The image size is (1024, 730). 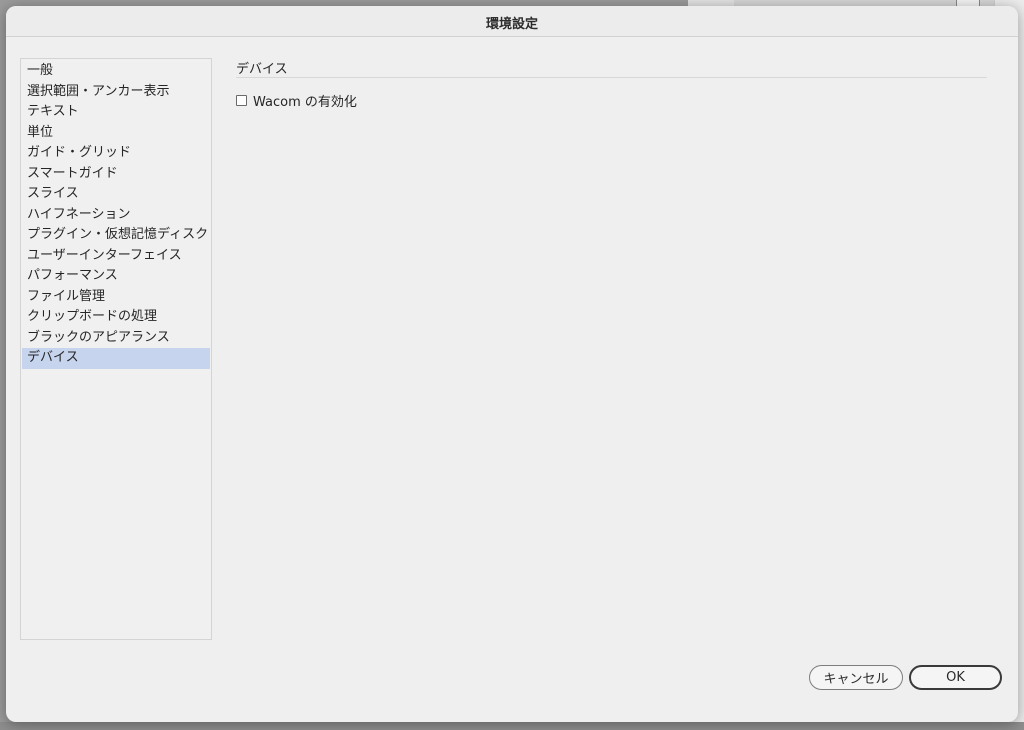 I want to click on category-item-plugins-scratch-disks: プラグイン・仮想記憶ディスク, so click(x=116, y=235).